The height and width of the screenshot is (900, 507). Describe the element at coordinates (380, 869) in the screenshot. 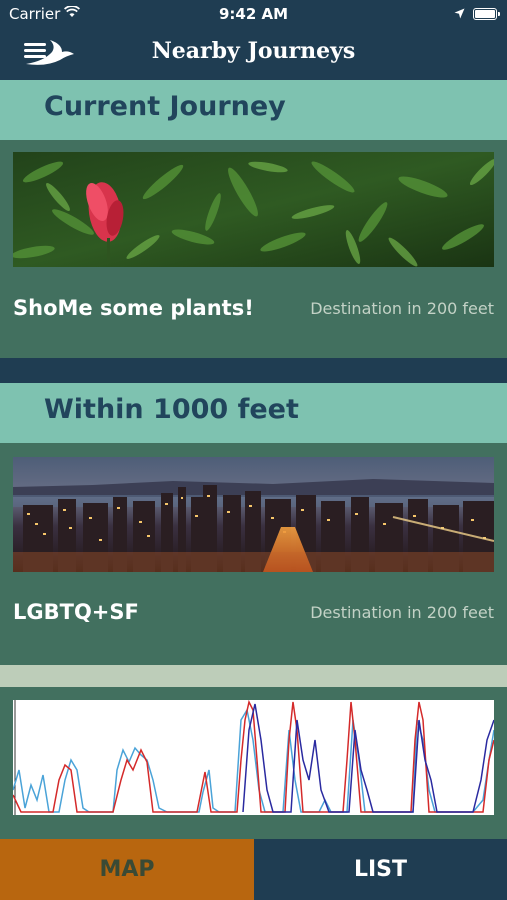

I see `tab-list: LIST` at that location.